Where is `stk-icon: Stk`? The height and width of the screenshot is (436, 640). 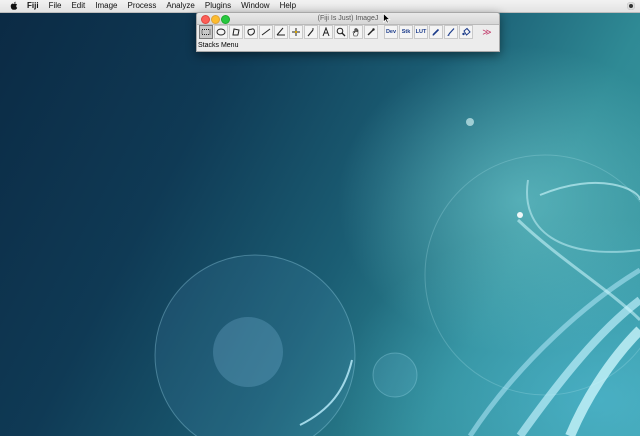
stk-icon: Stk is located at coordinates (406, 32).